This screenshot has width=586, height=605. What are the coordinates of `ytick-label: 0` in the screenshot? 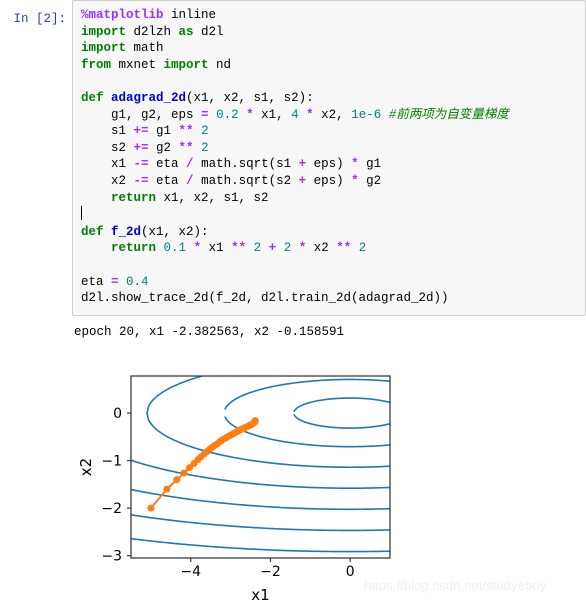 It's located at (117, 414).